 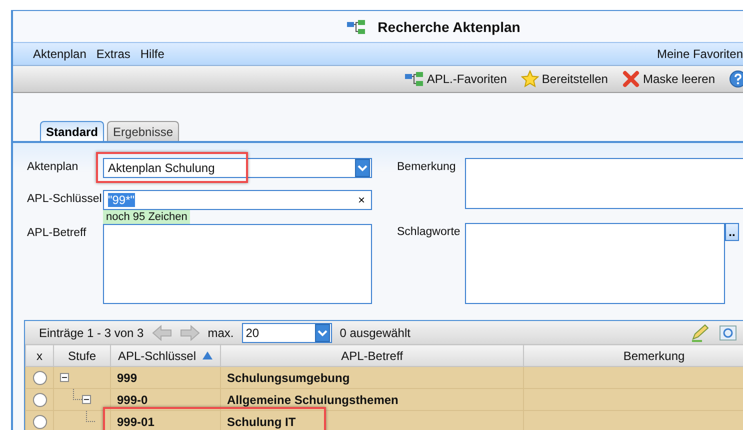 I want to click on toolbar-button: APL.-Favoriten, so click(x=455, y=79).